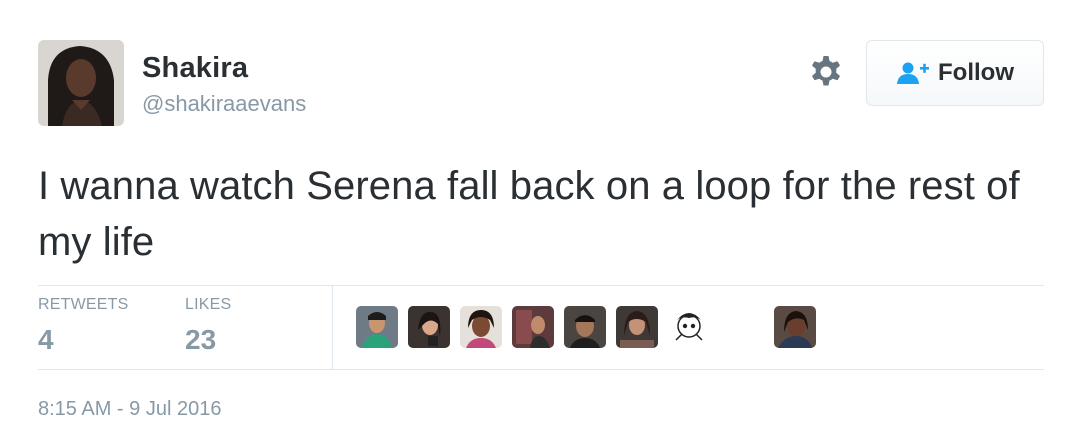 The height and width of the screenshot is (434, 1086). I want to click on add-user-icon, so click(913, 73).